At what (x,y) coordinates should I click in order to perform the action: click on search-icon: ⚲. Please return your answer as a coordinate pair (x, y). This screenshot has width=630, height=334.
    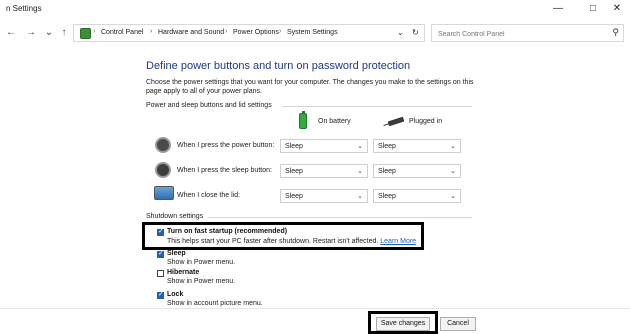
    Looking at the image, I should click on (615, 32).